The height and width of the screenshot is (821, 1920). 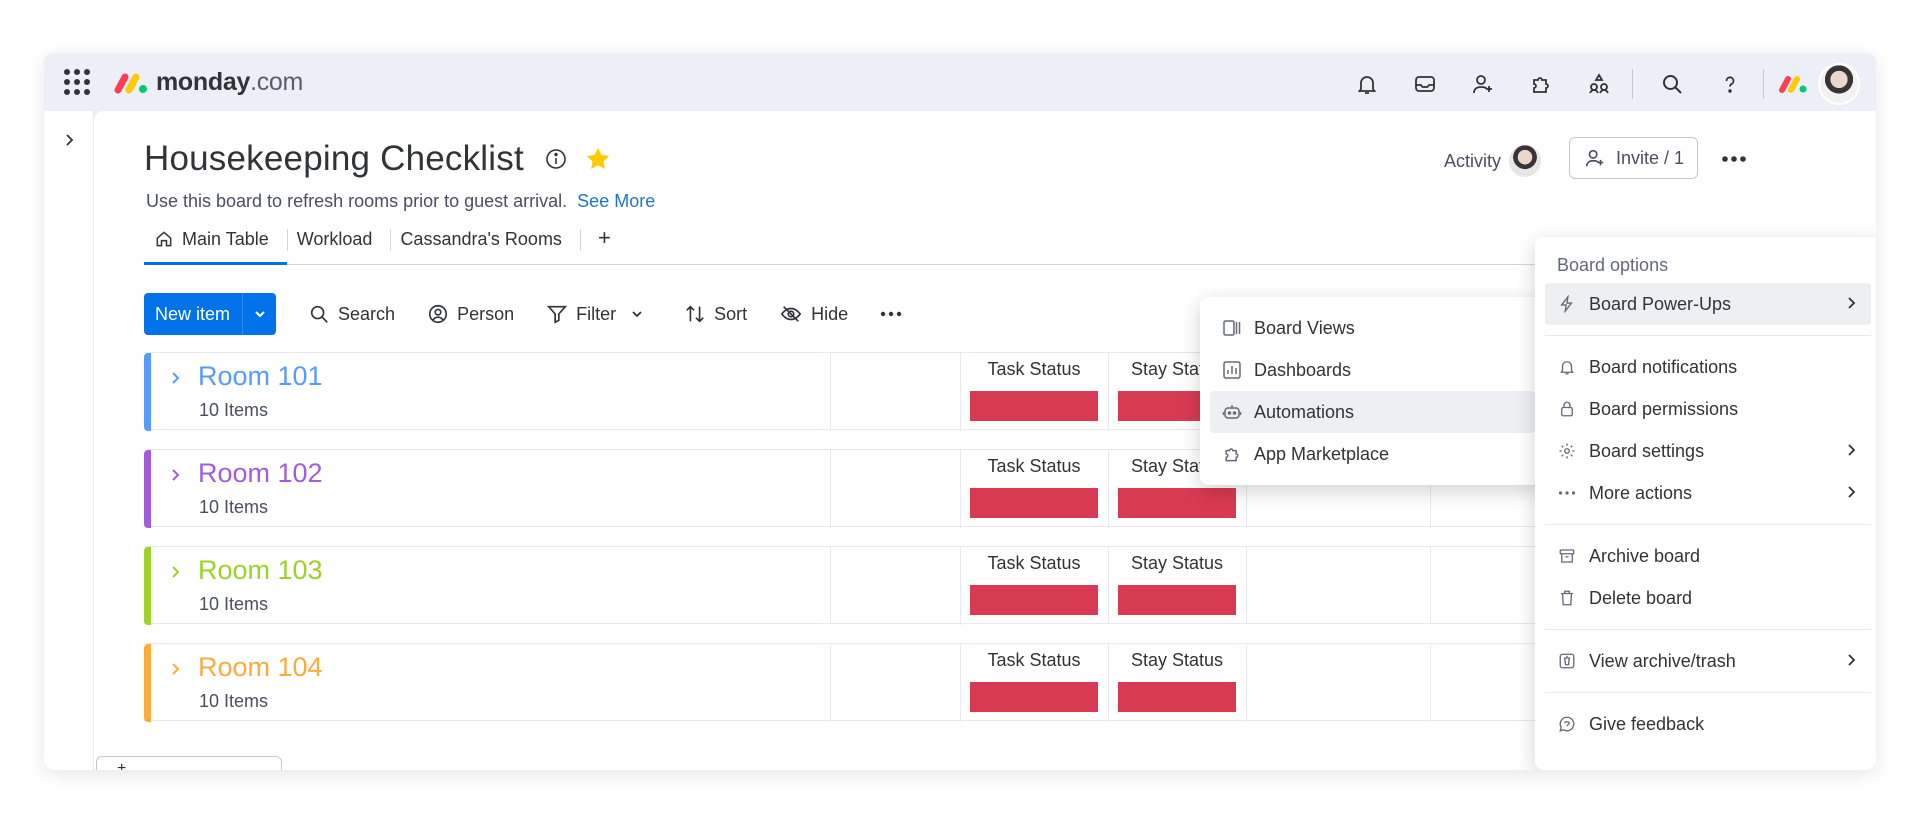 I want to click on marketplace-puzzle-icon, so click(x=1541, y=84).